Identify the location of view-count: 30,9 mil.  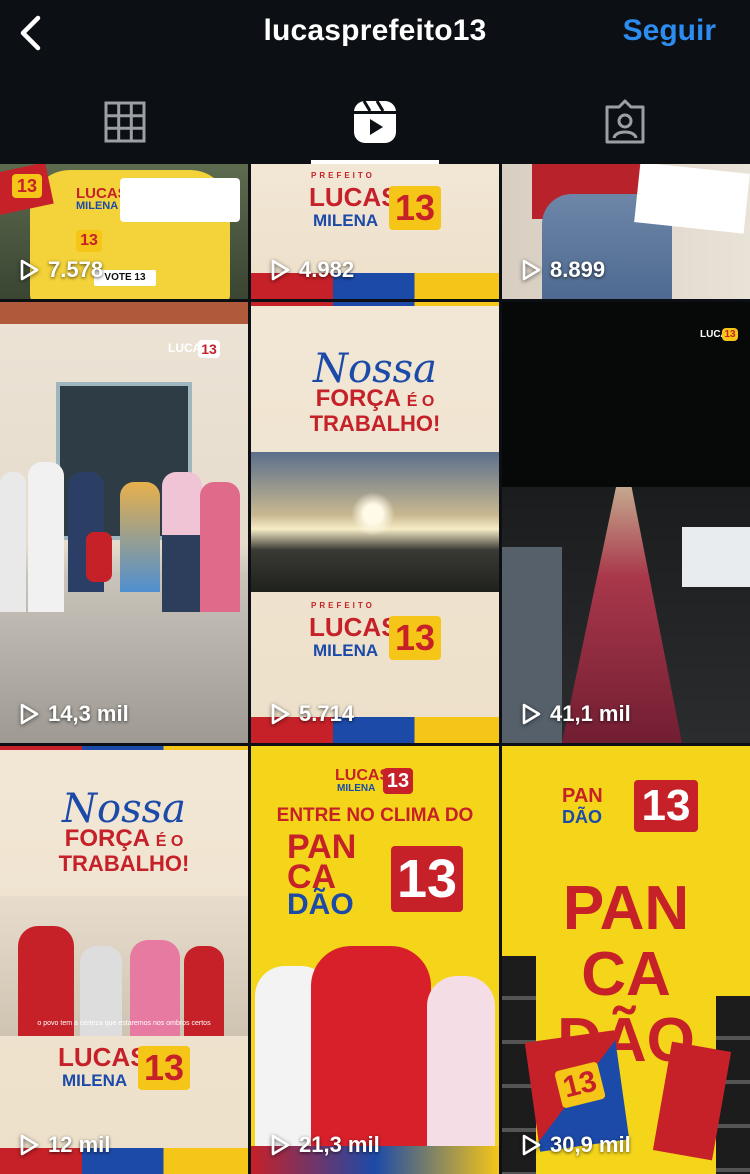
(575, 1145).